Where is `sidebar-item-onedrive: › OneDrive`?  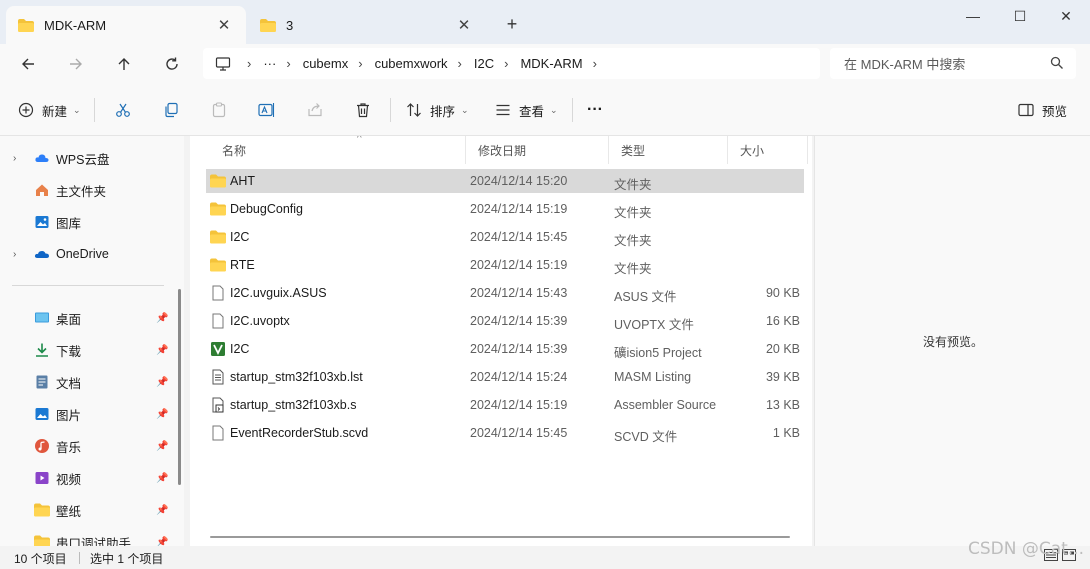 sidebar-item-onedrive: › OneDrive is located at coordinates (85, 254).